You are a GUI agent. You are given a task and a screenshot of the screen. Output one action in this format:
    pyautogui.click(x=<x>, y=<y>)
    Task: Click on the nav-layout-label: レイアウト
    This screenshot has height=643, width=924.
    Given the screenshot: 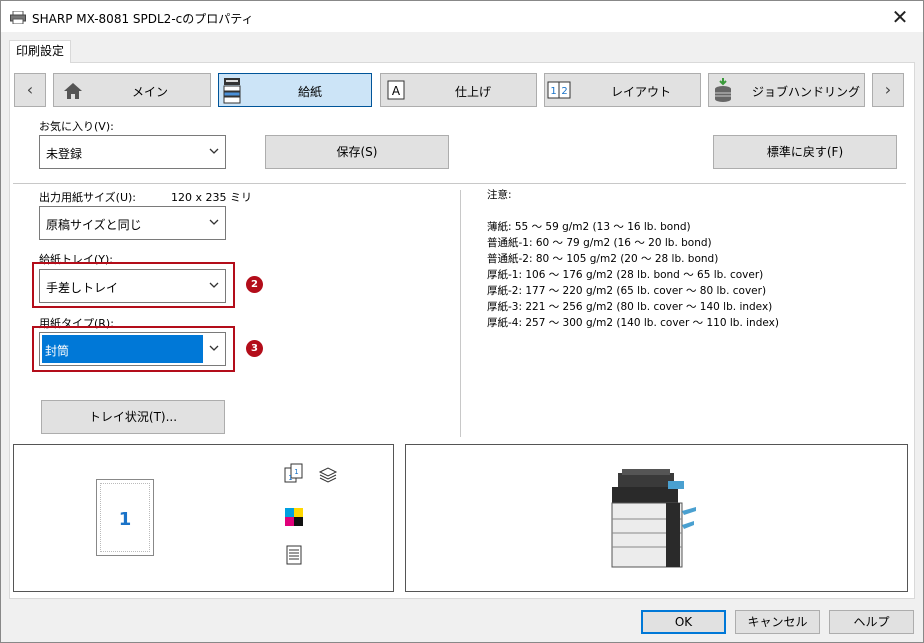 What is the action you would take?
    pyautogui.click(x=641, y=92)
    